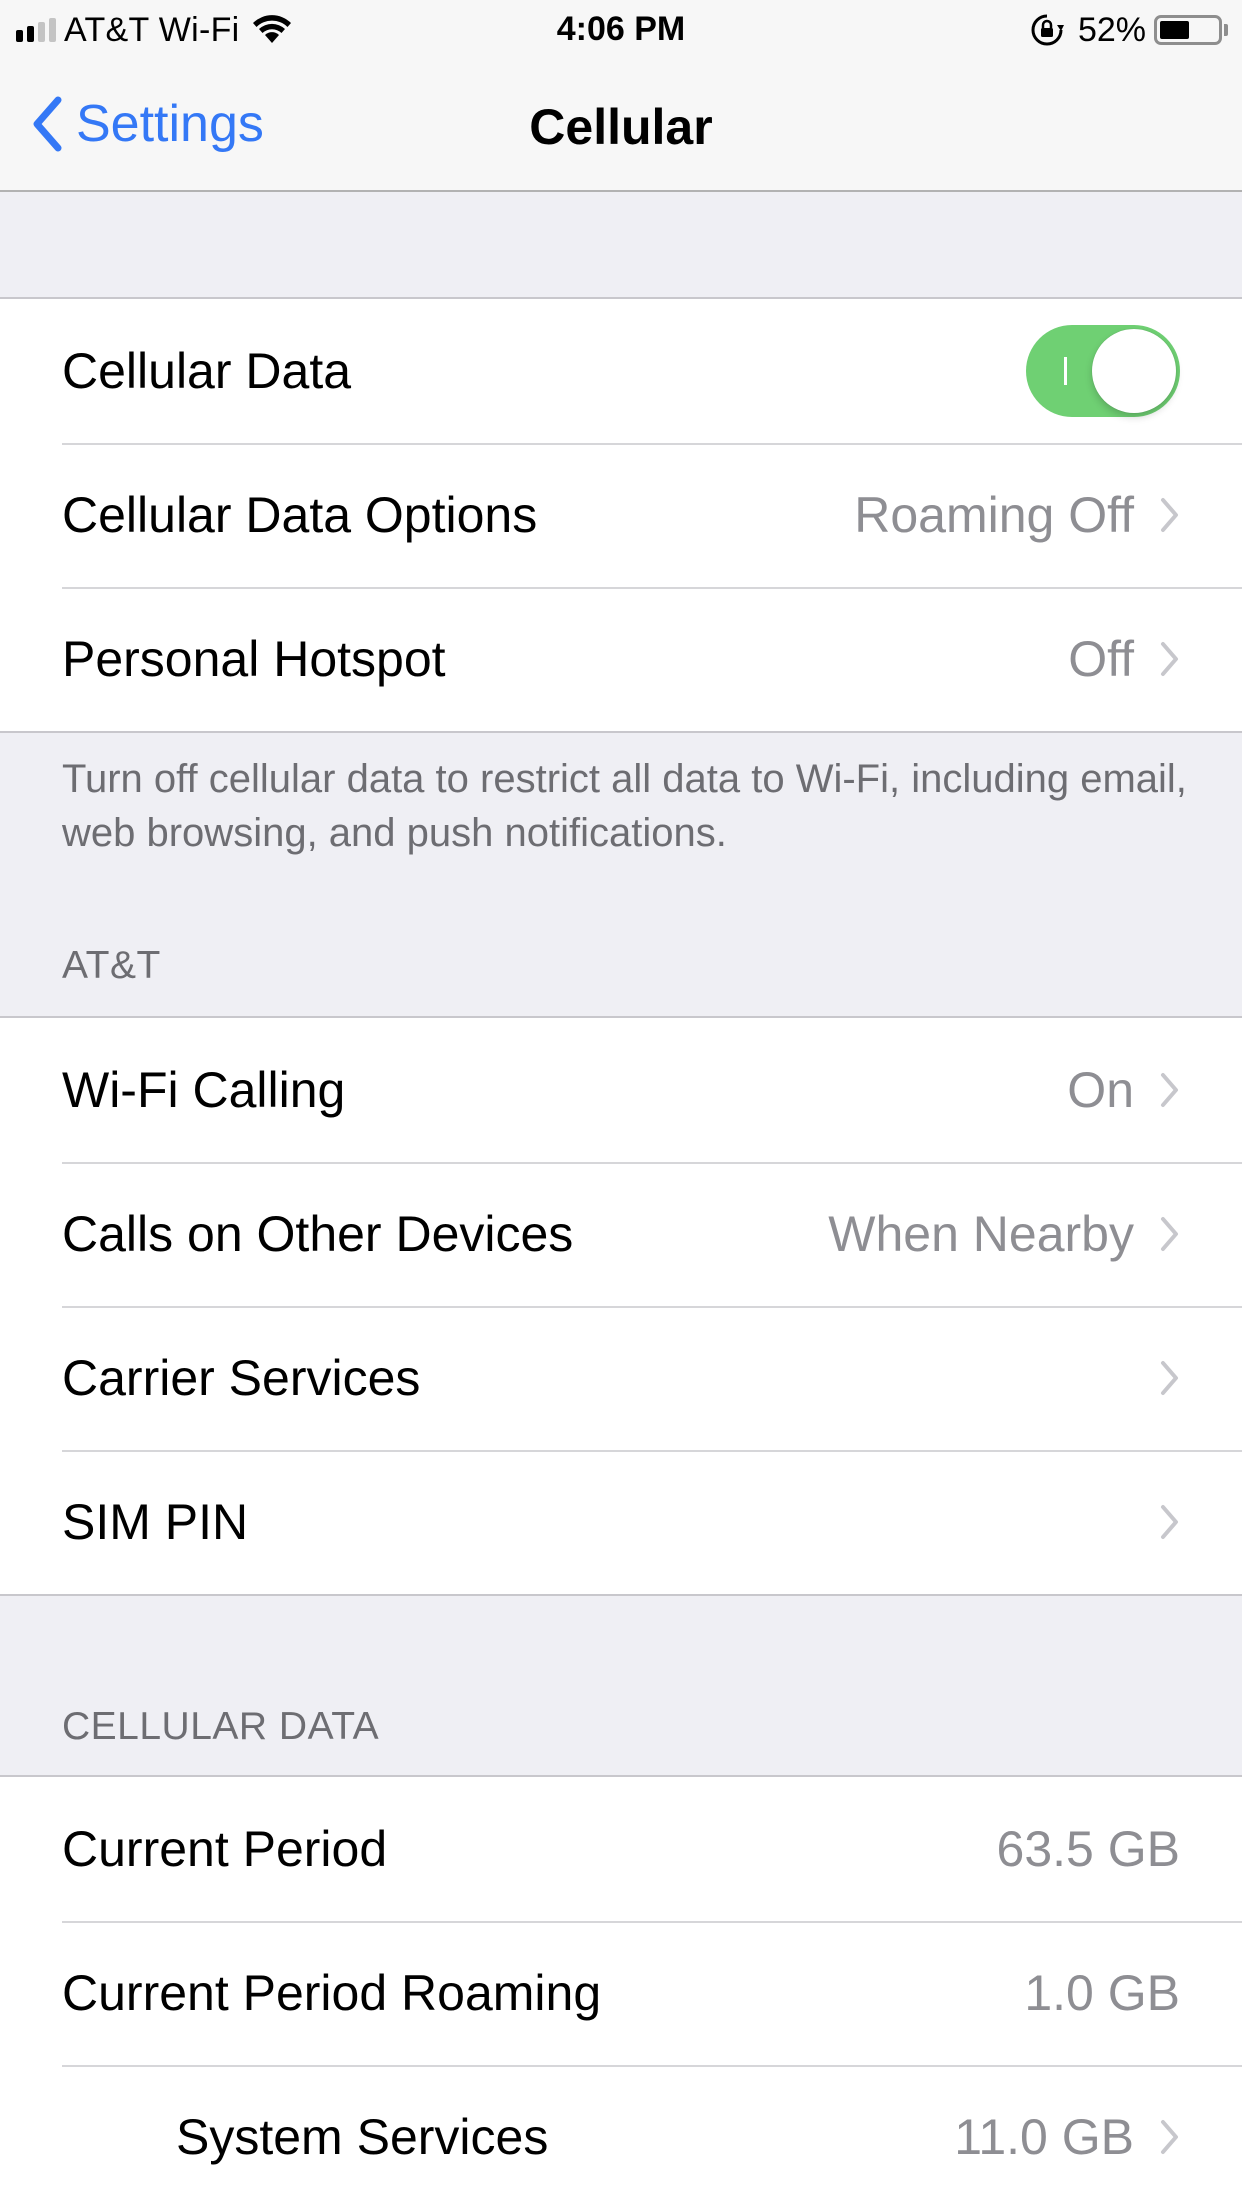 Image resolution: width=1242 pixels, height=2208 pixels. Describe the element at coordinates (621, 126) in the screenshot. I see `navigation-bar: Settings Cellular` at that location.